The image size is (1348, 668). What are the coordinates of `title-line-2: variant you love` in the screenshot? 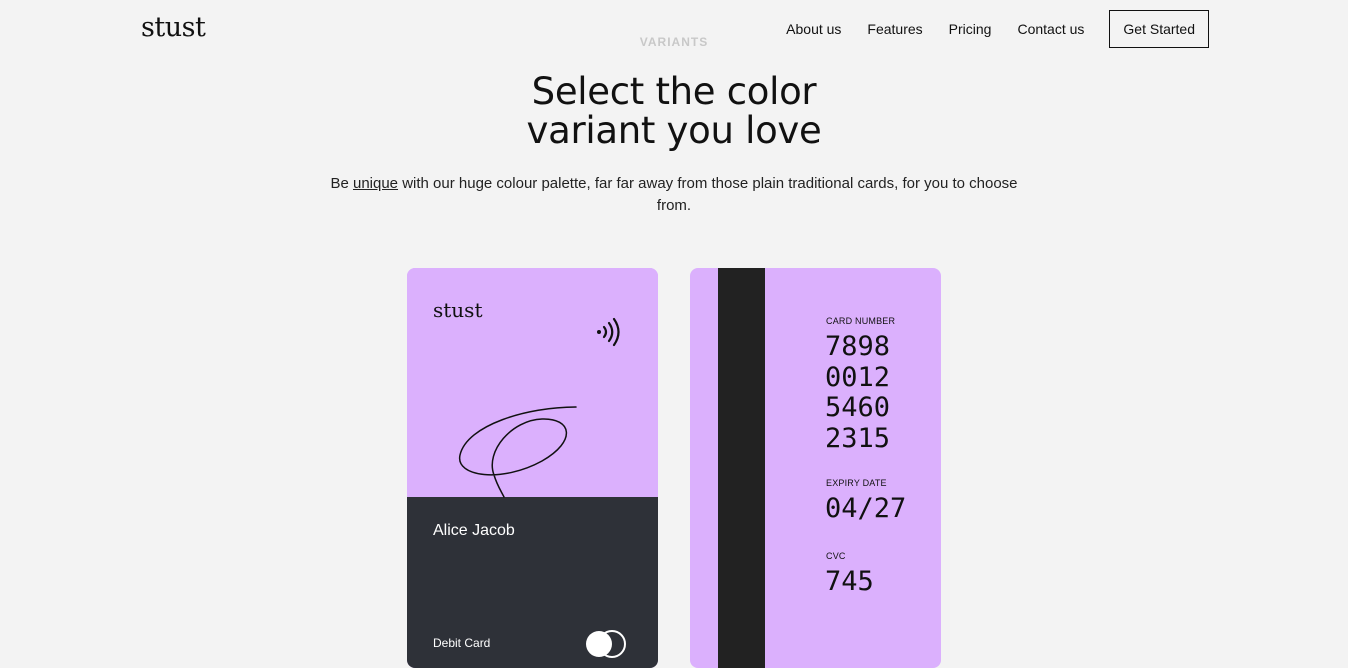 It's located at (674, 130).